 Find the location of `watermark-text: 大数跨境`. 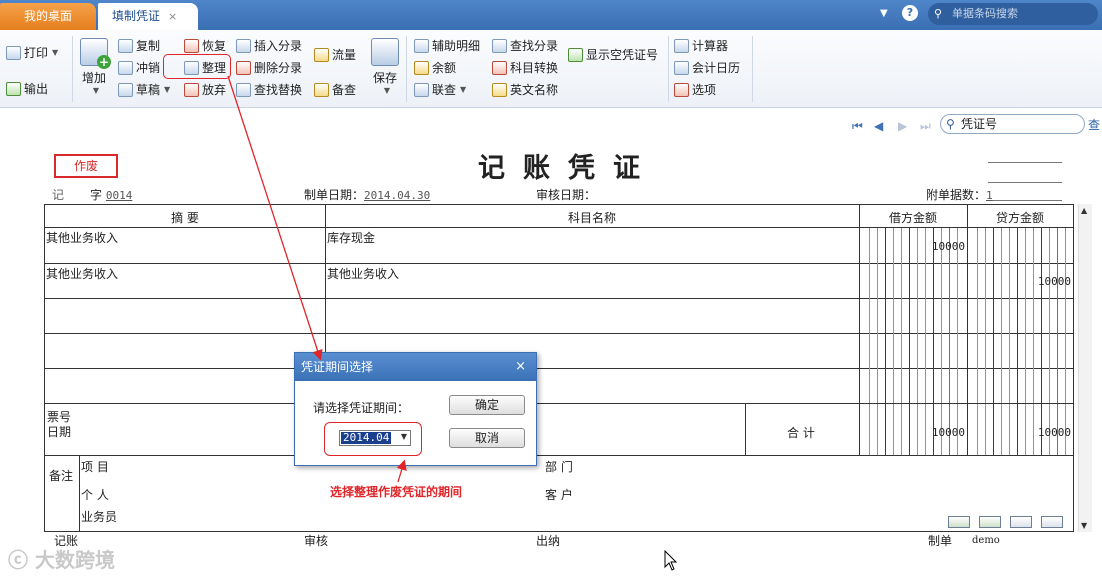

watermark-text: 大数跨境 is located at coordinates (74, 560).